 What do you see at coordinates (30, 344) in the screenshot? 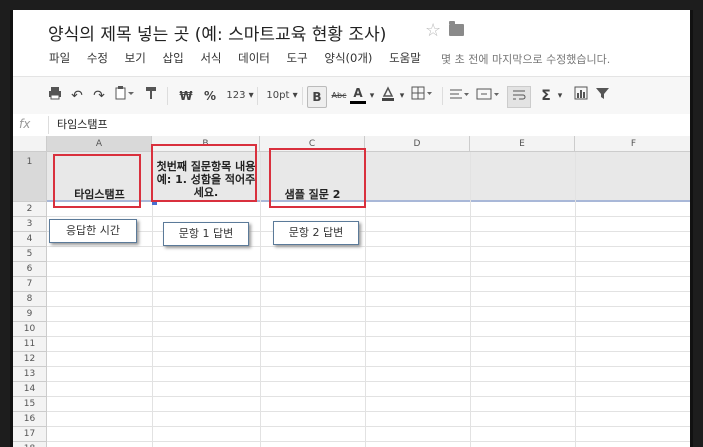
I see `row-header-11: 11` at bounding box center [30, 344].